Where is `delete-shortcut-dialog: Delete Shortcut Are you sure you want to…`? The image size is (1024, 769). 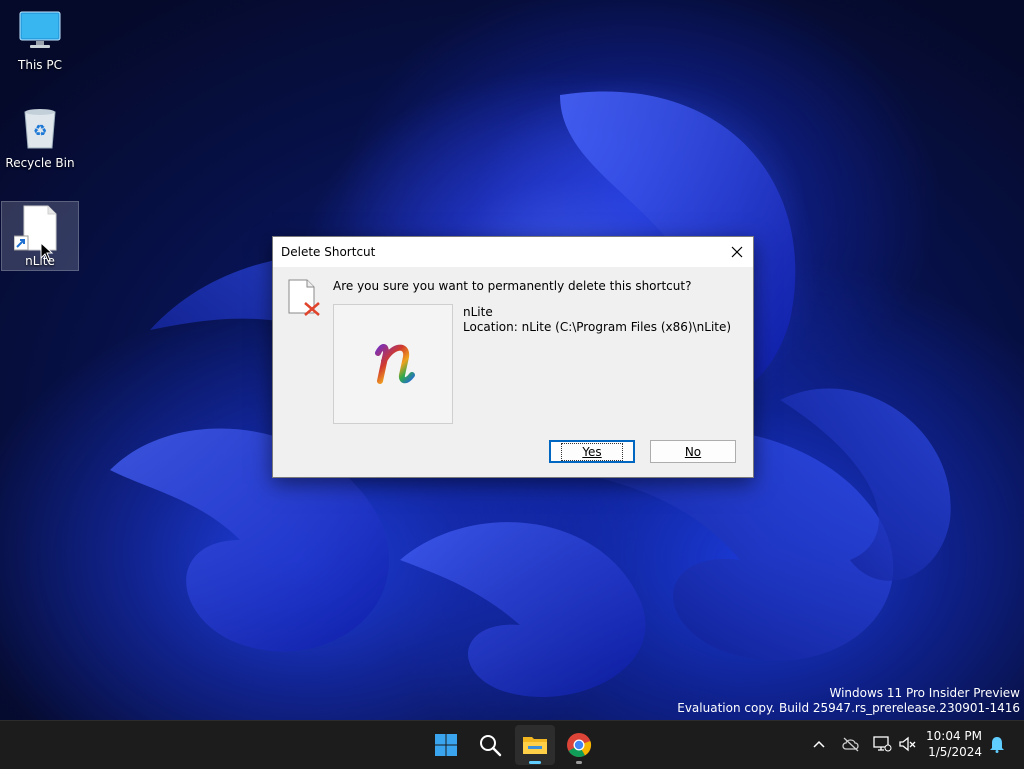 delete-shortcut-dialog: Delete Shortcut Are you sure you want to… is located at coordinates (513, 357).